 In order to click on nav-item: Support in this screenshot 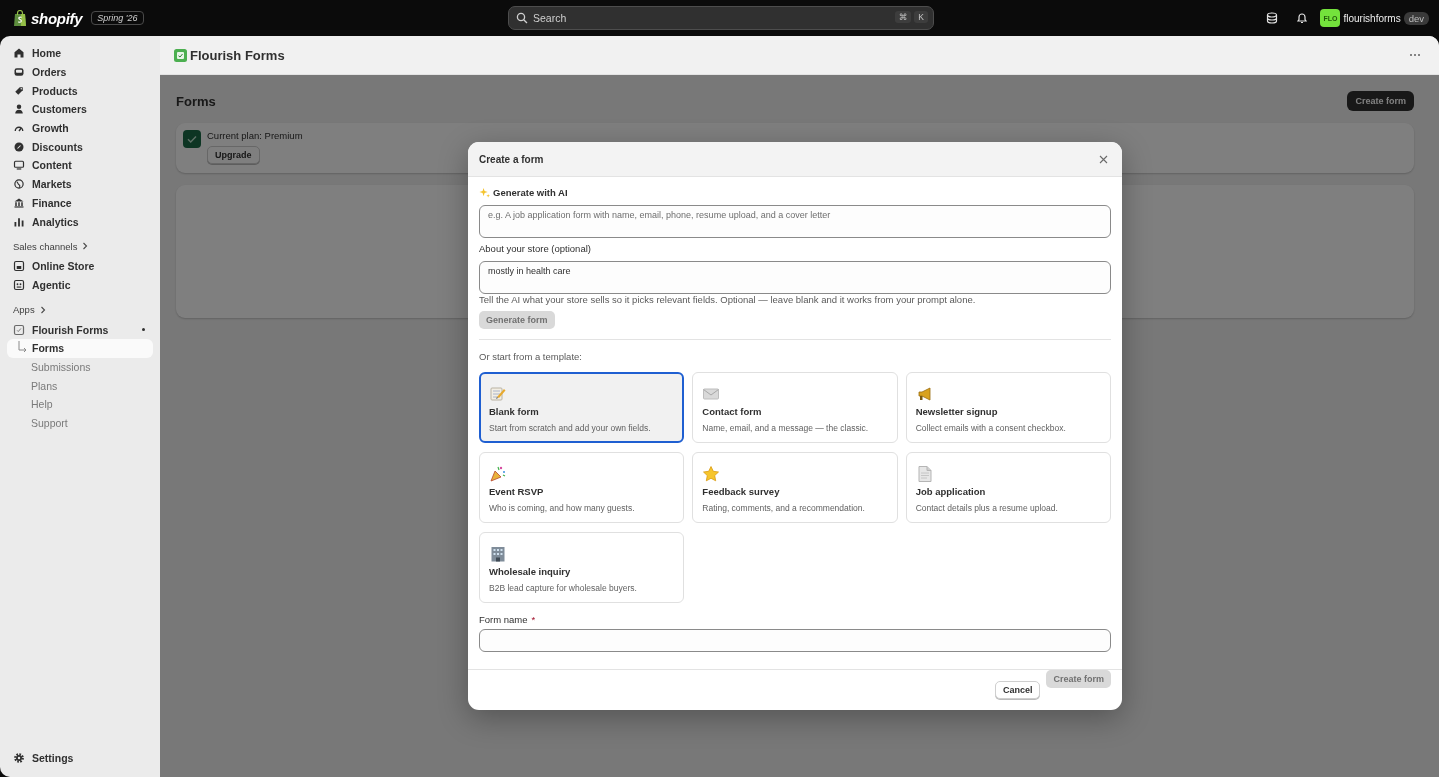, I will do `click(80, 423)`.